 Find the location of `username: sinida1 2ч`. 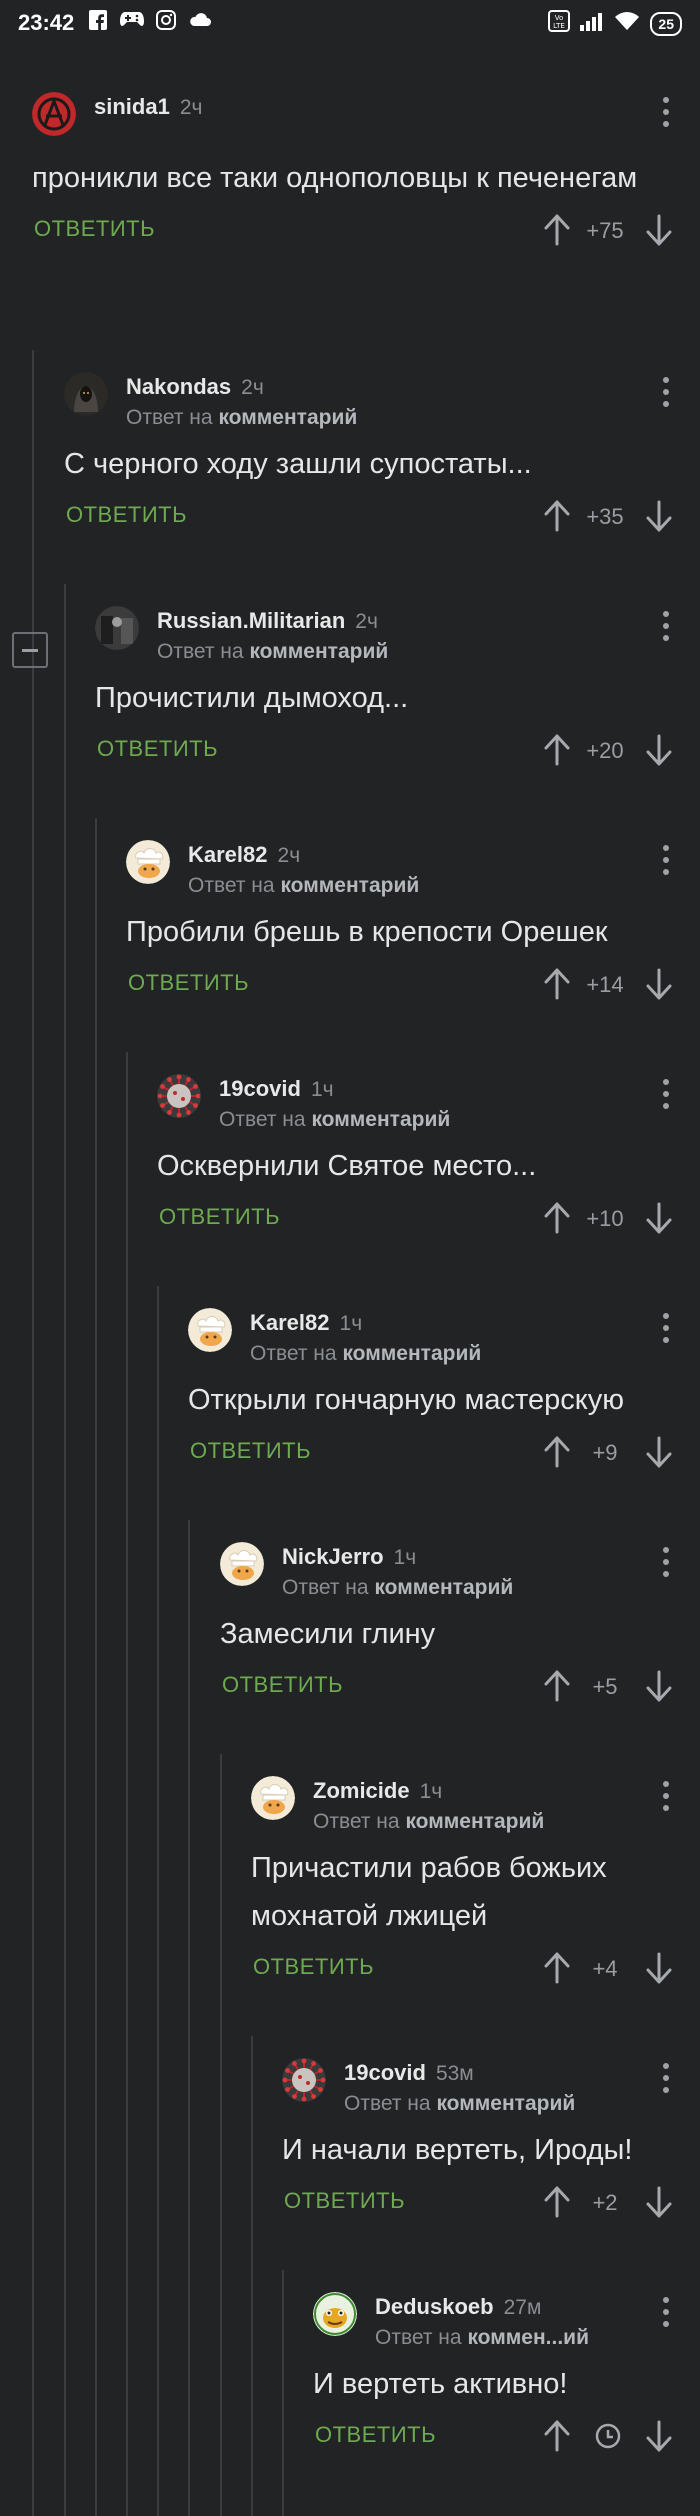

username: sinida1 2ч is located at coordinates (148, 107).